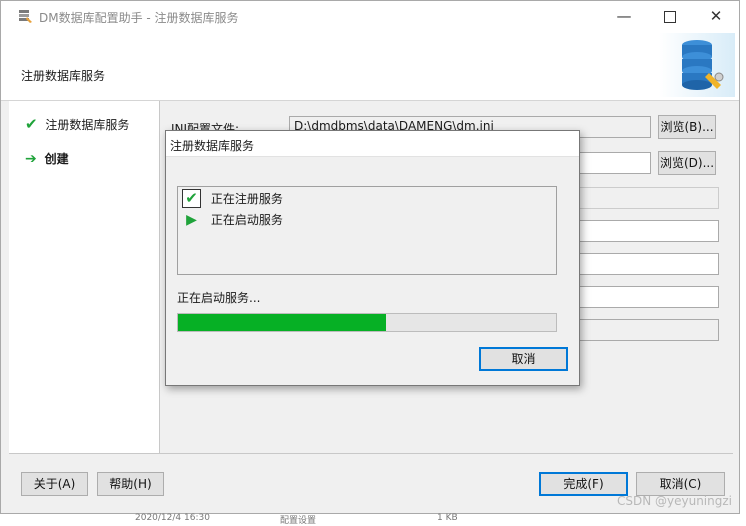 The image size is (746, 526). What do you see at coordinates (367, 230) in the screenshot?
I see `progress-log-box: ✔ 正在注册服务 ▶ 正在启动服务` at bounding box center [367, 230].